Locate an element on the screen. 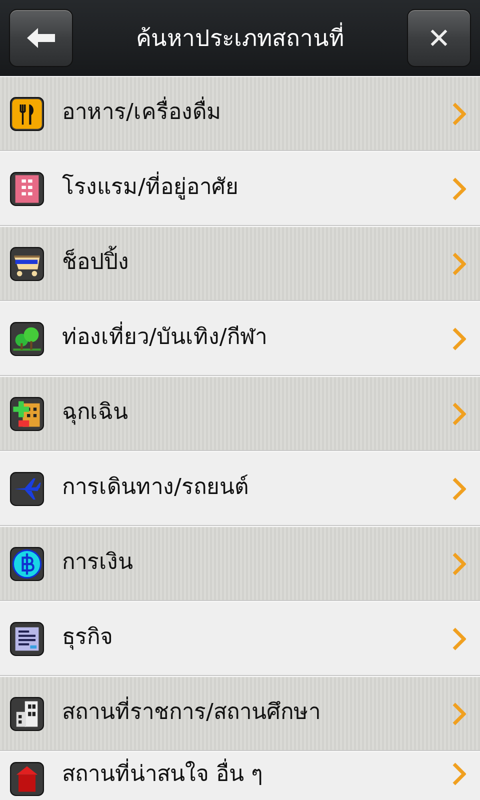  airplane-icon is located at coordinates (27, 489).